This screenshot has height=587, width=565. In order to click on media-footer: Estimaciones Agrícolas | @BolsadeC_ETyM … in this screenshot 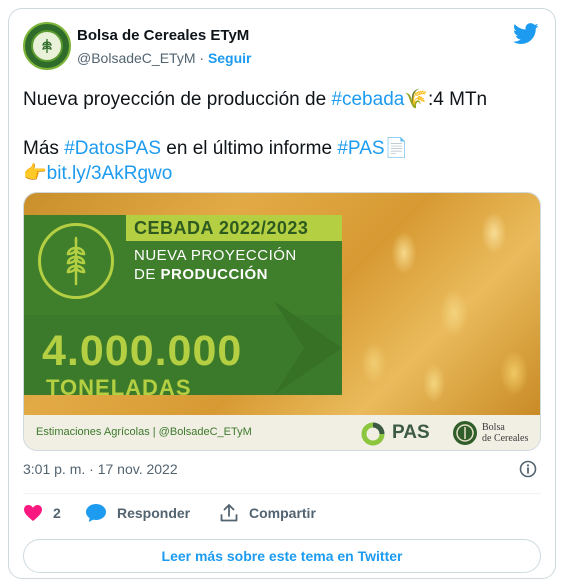, I will do `click(282, 432)`.